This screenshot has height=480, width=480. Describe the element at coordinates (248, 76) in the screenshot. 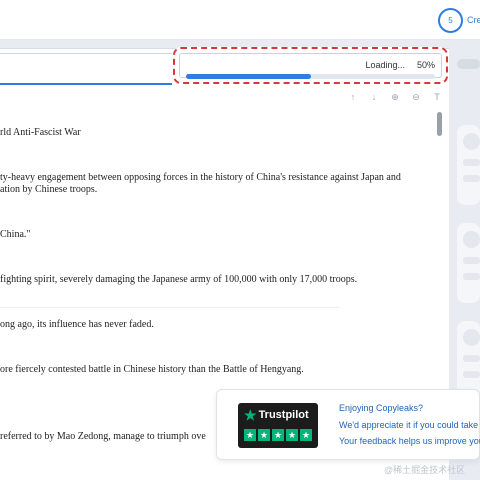

I see `progress-fill` at that location.